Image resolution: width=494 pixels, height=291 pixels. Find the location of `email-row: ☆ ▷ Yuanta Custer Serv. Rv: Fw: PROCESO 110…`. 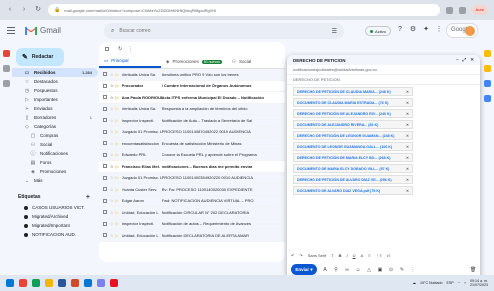

email-row: ☆ ▷ Yuanta Custer Serv. Rv: Fw: PROCESO 110… is located at coordinates (192, 190).